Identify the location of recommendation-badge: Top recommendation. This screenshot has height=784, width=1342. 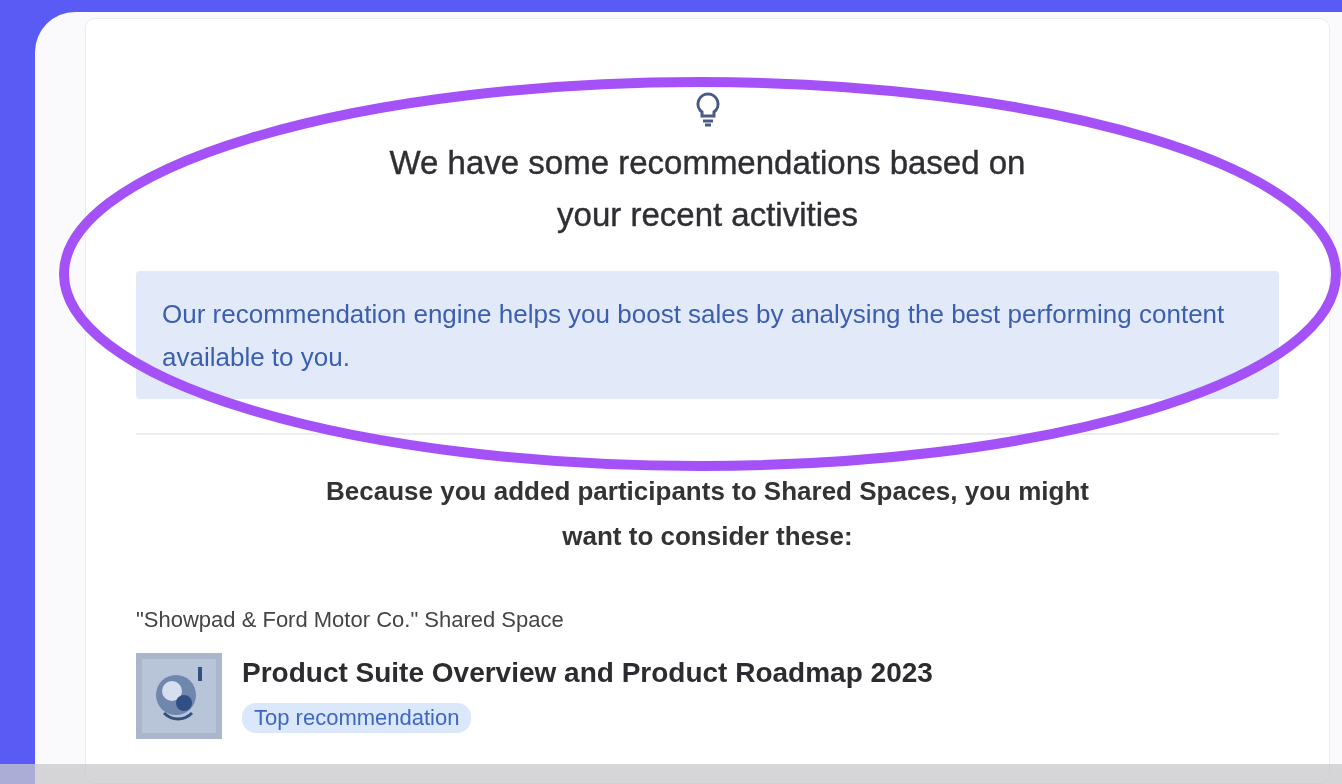
(357, 718).